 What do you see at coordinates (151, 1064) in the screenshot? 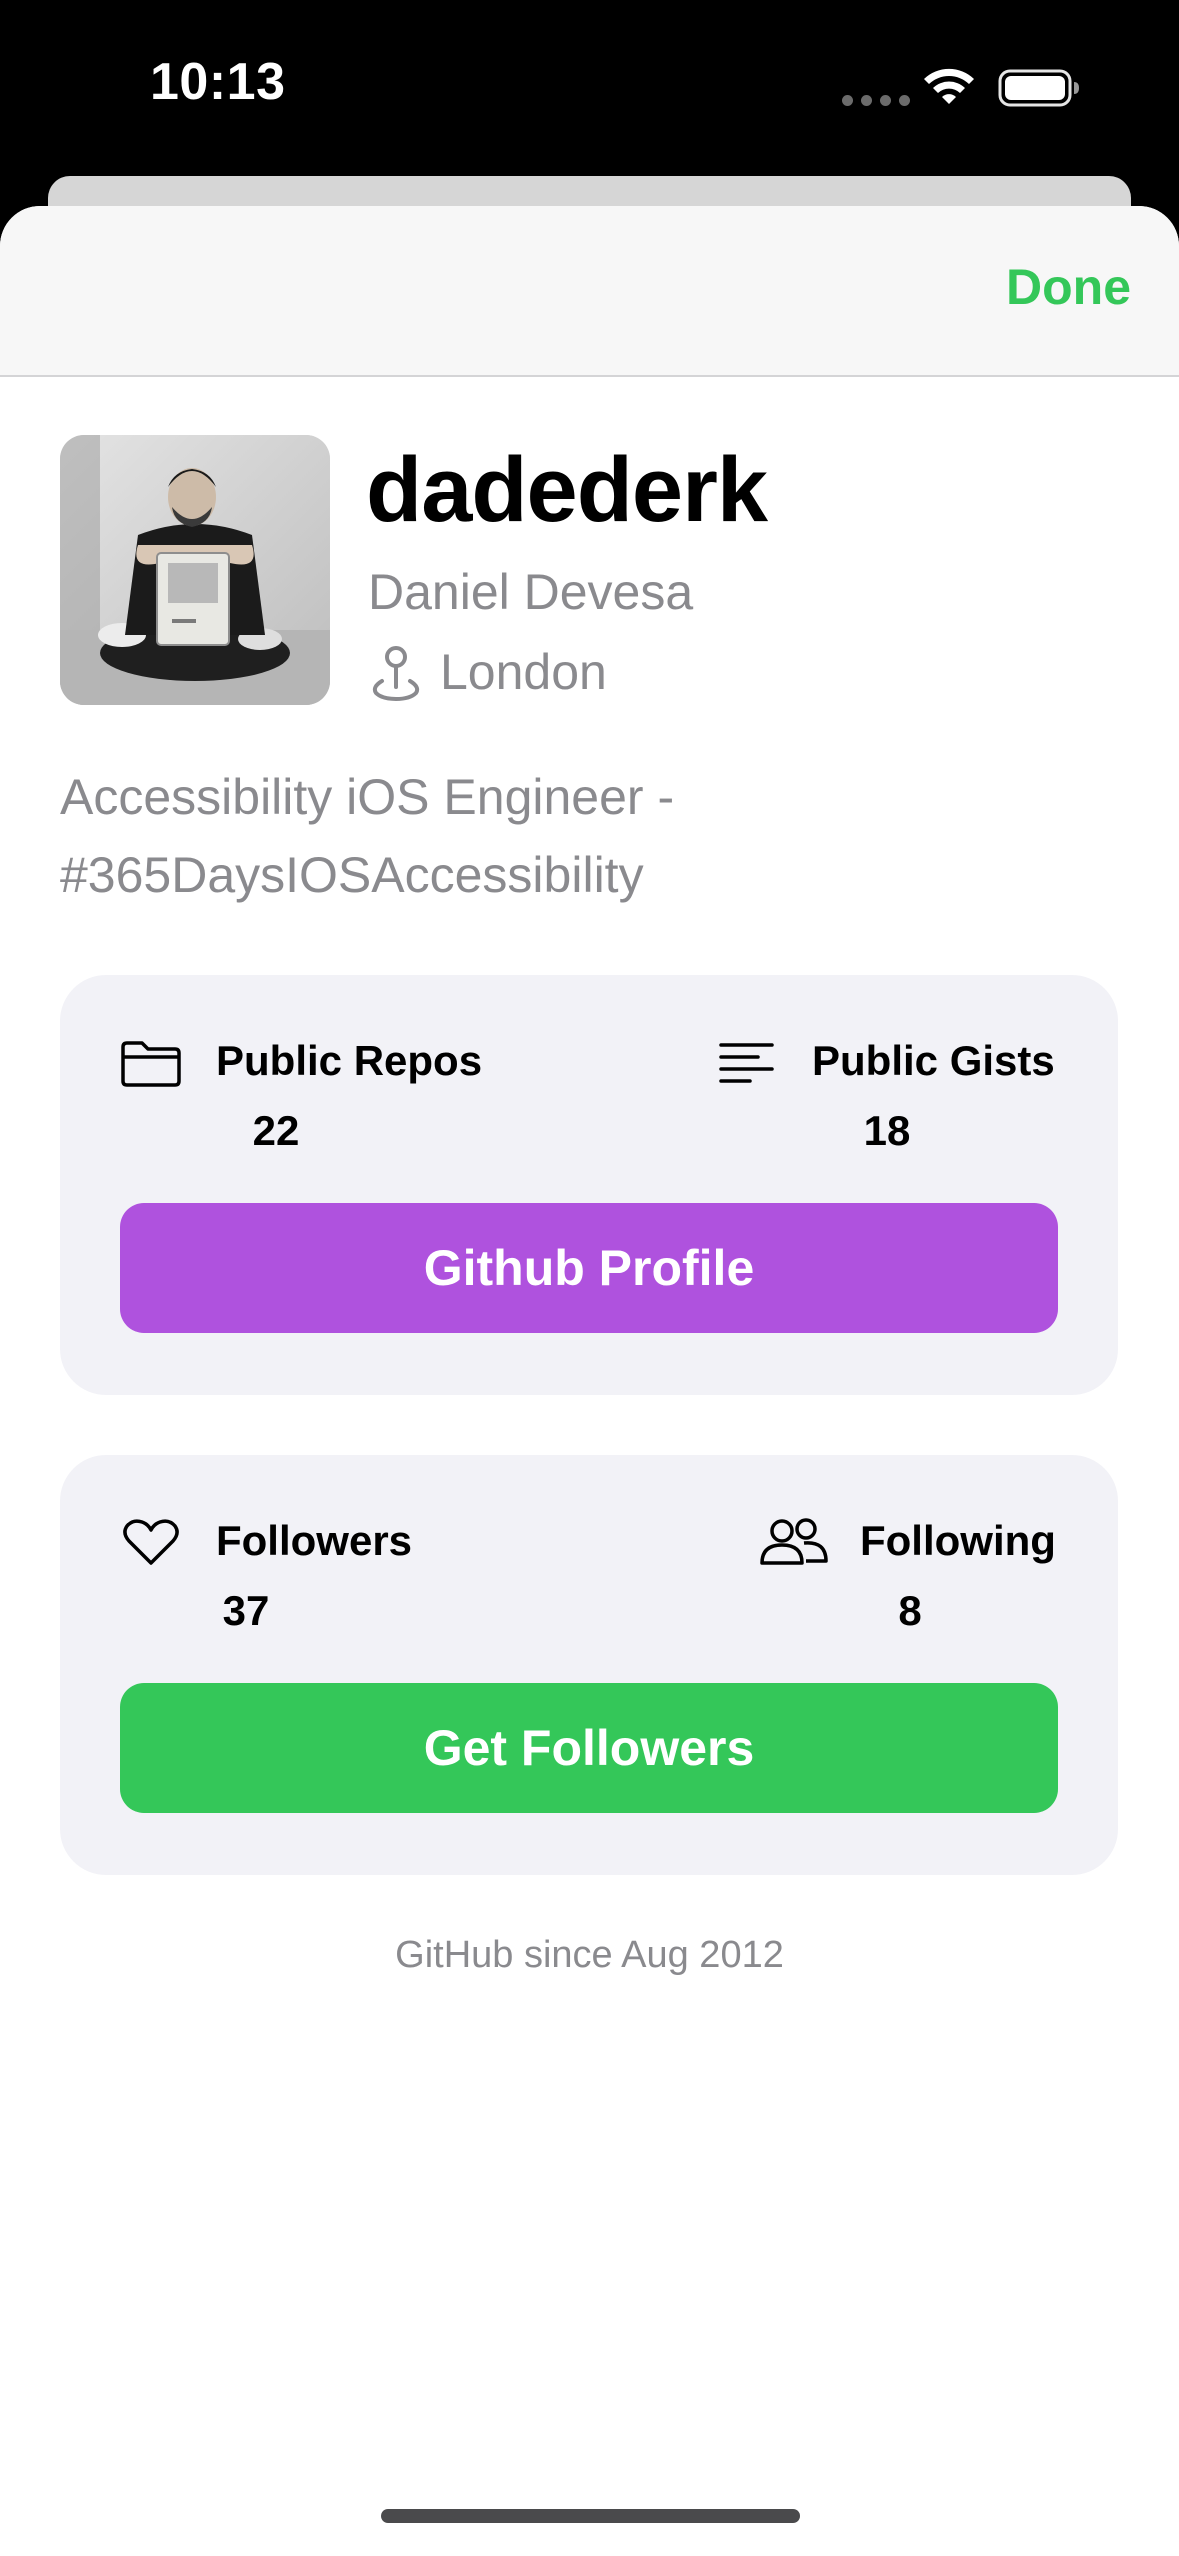
I see `folder-icon` at bounding box center [151, 1064].